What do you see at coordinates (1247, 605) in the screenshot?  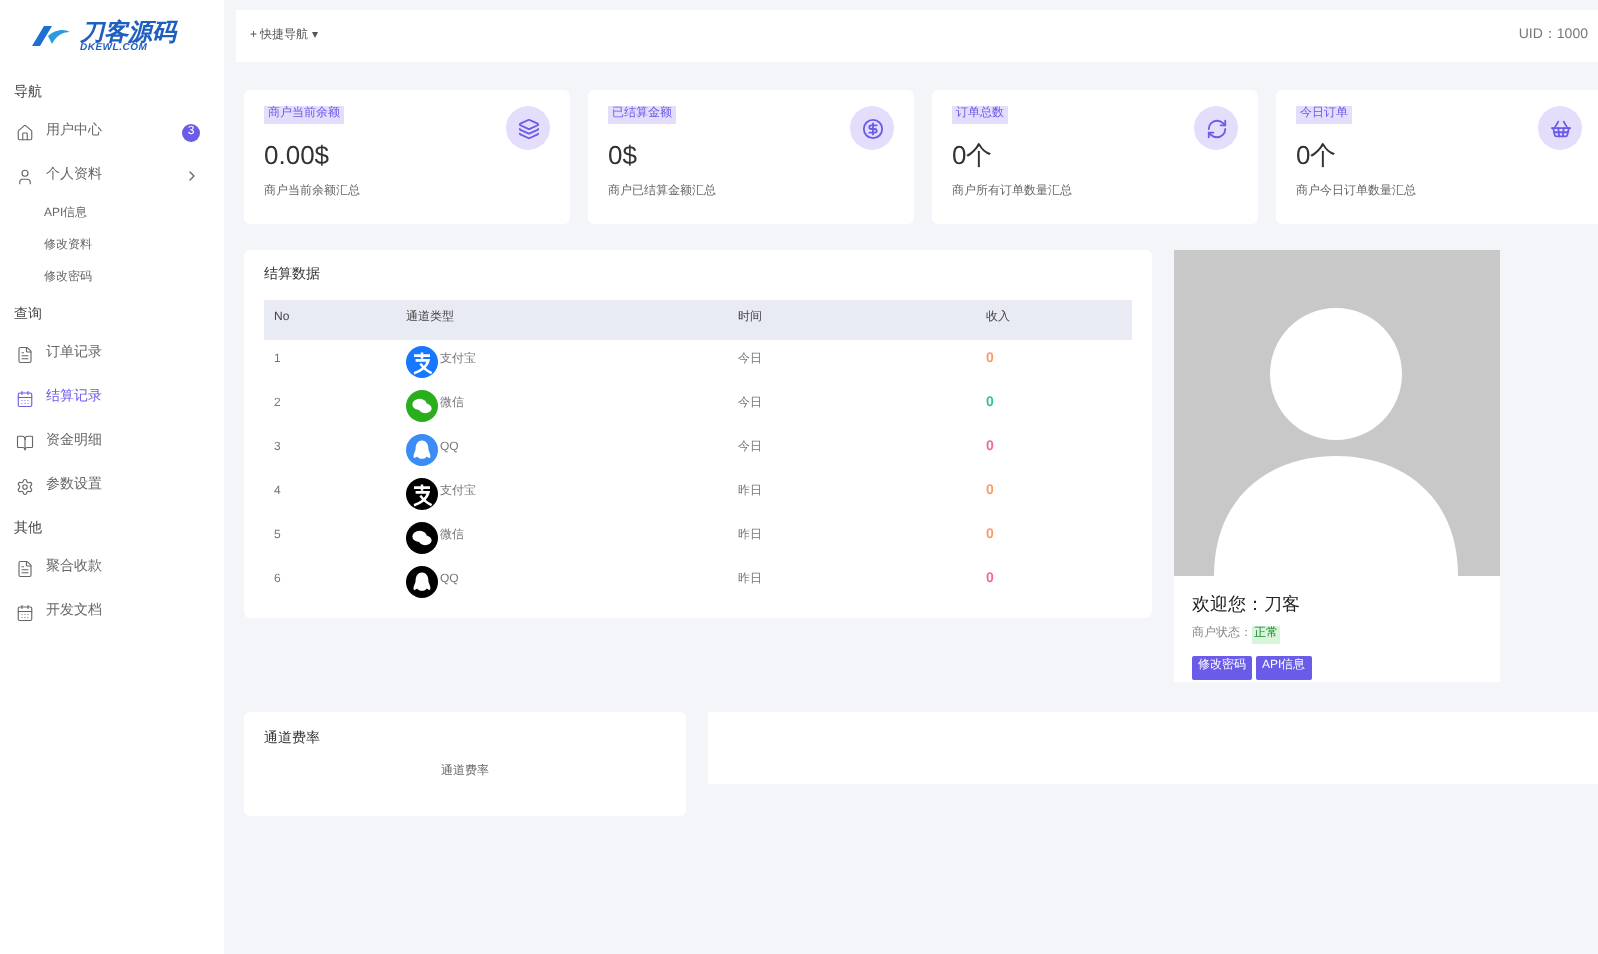 I see `welcome-text: 欢迎您：刀客` at bounding box center [1247, 605].